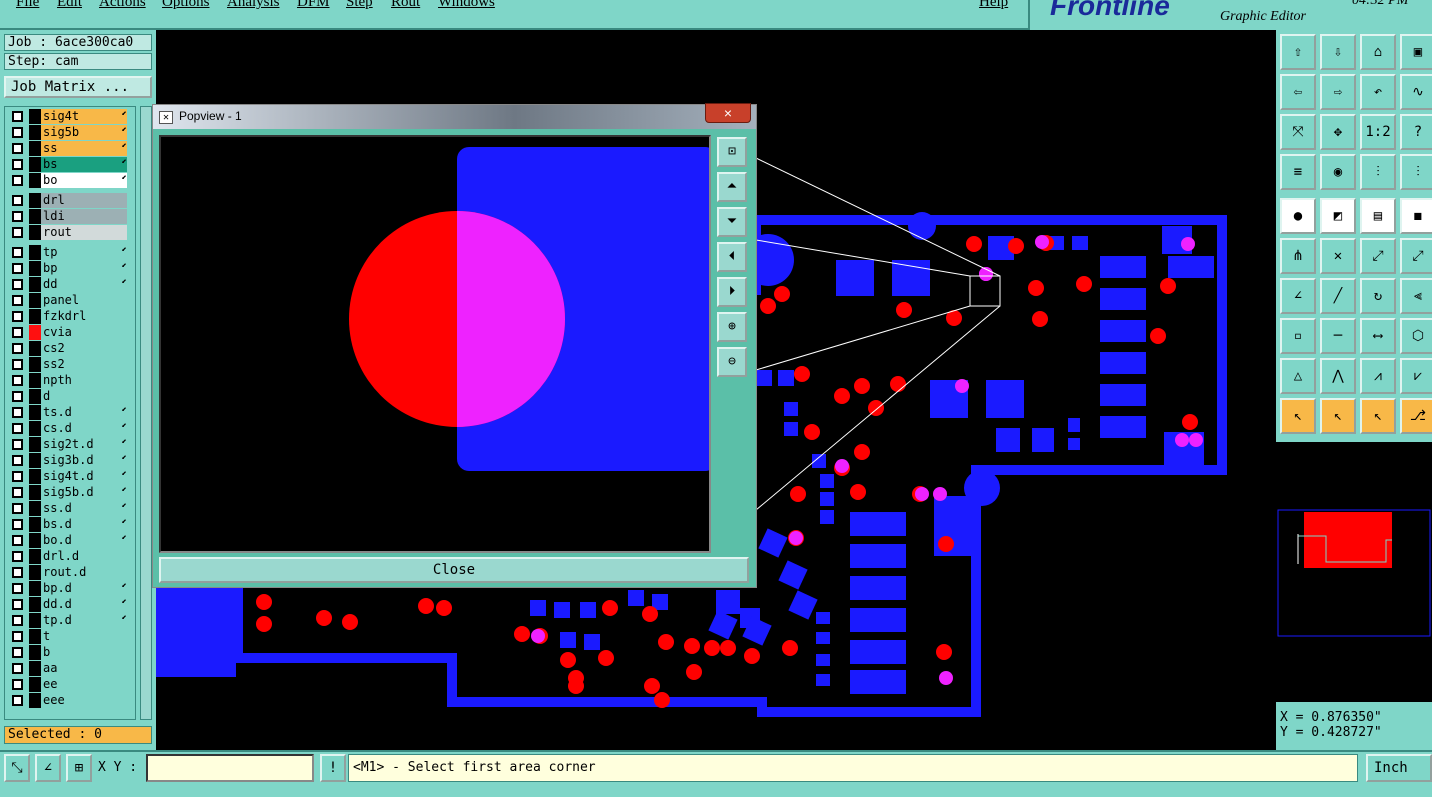  I want to click on mirror-icon: ⫷, so click(1416, 296).